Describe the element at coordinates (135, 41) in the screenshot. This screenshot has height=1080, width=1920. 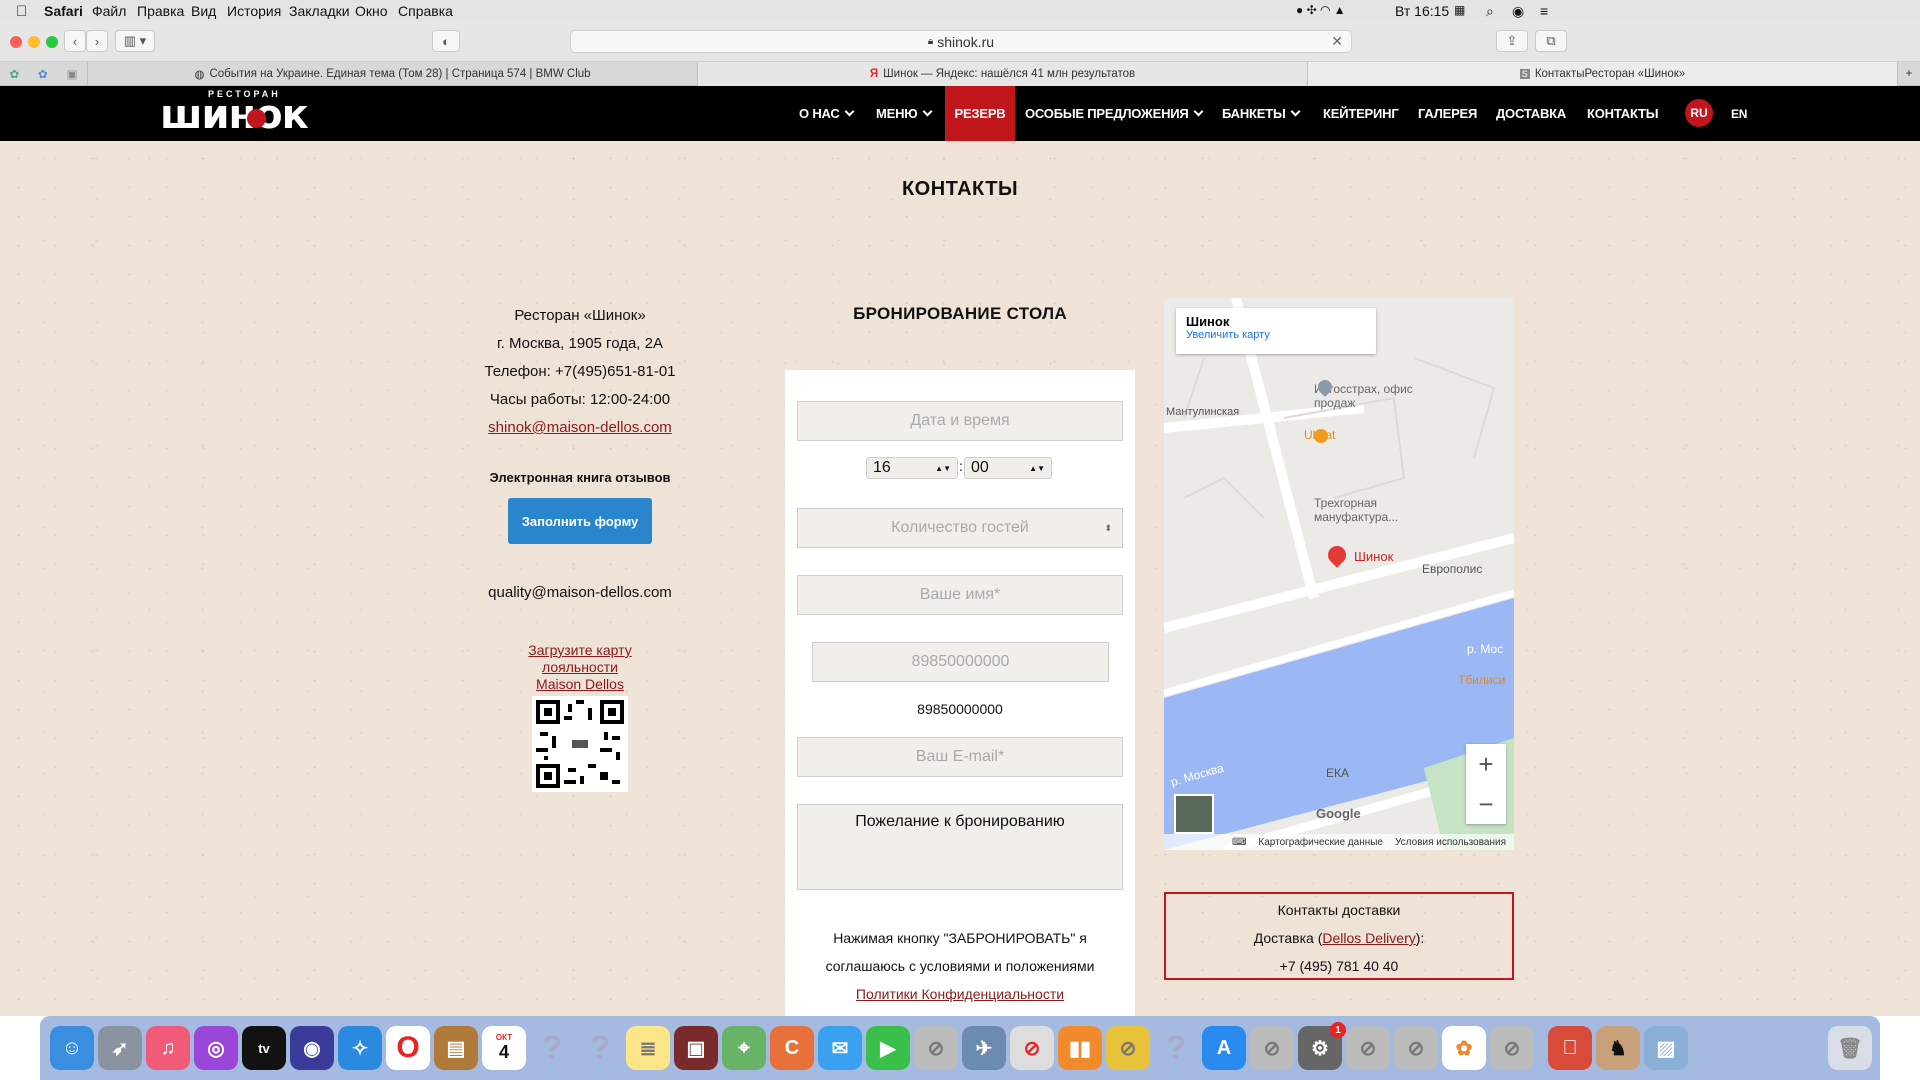
I see `sidebar-icon: ▥ ▾` at that location.